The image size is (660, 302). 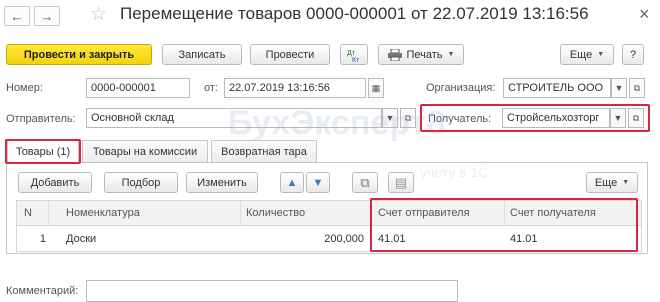 I want to click on row-receiver-account: 41.01, so click(x=524, y=239).